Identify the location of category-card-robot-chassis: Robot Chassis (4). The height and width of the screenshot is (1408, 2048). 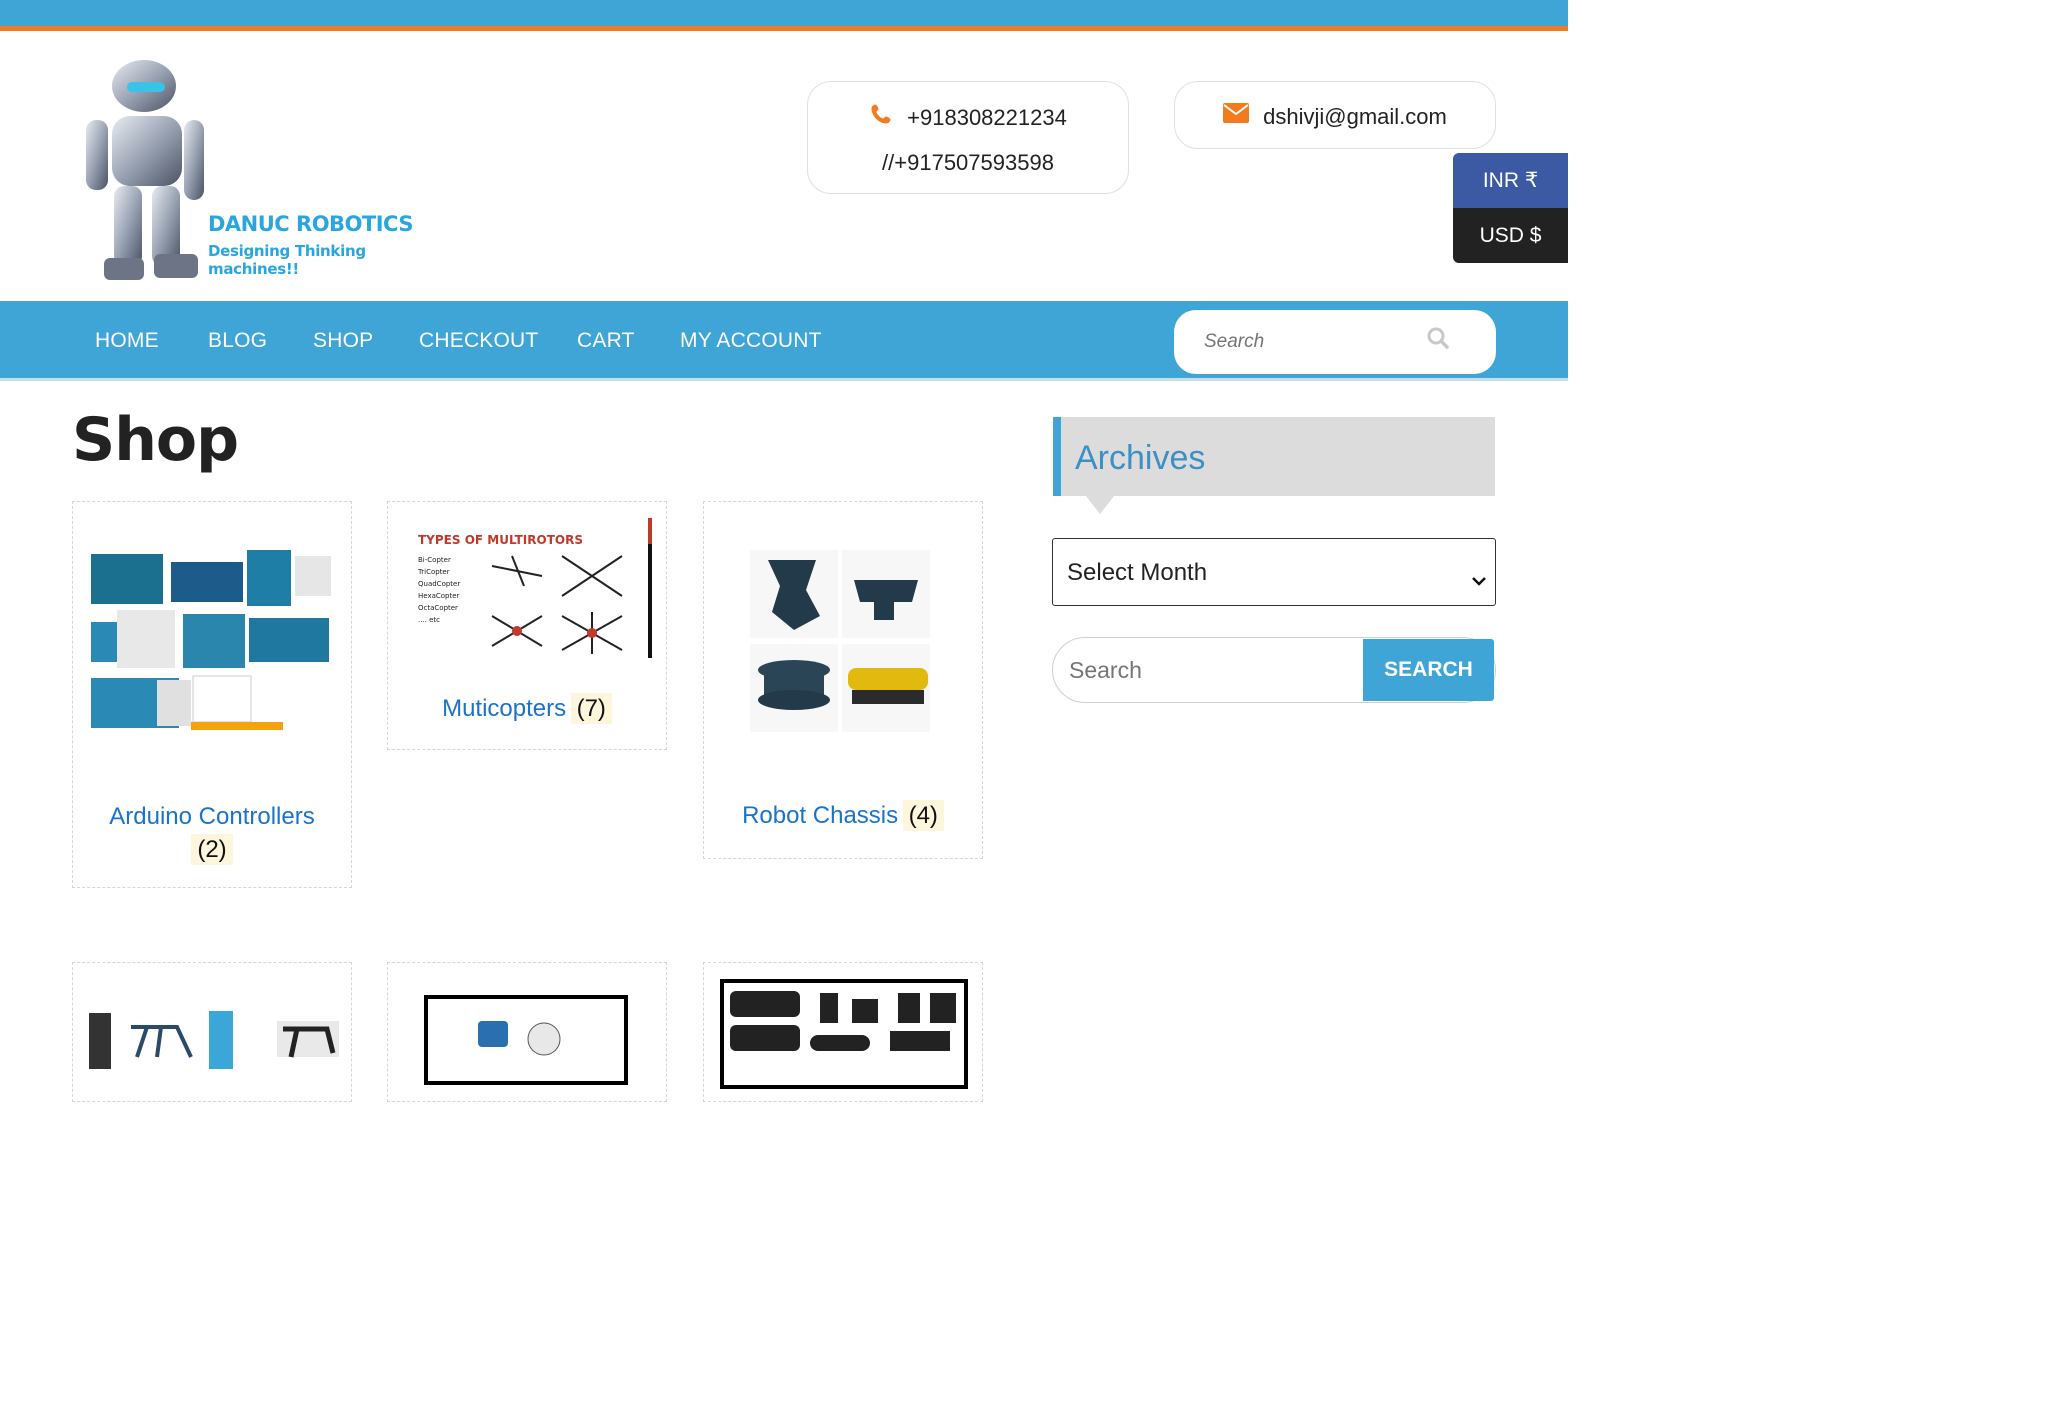
(843, 680).